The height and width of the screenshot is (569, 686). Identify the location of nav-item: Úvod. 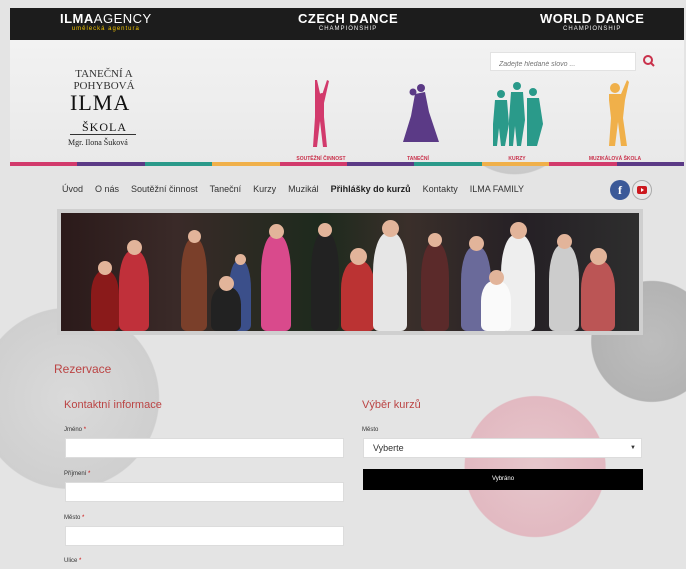
(72, 192).